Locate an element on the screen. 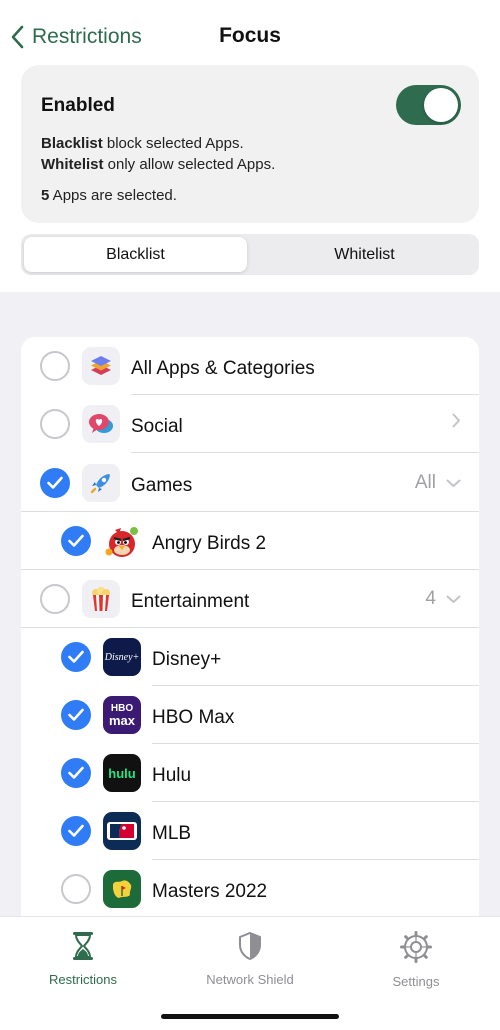 This screenshot has width=500, height=1030. tab-bar: Restrictions Network Shield Settings is located at coordinates (250, 973).